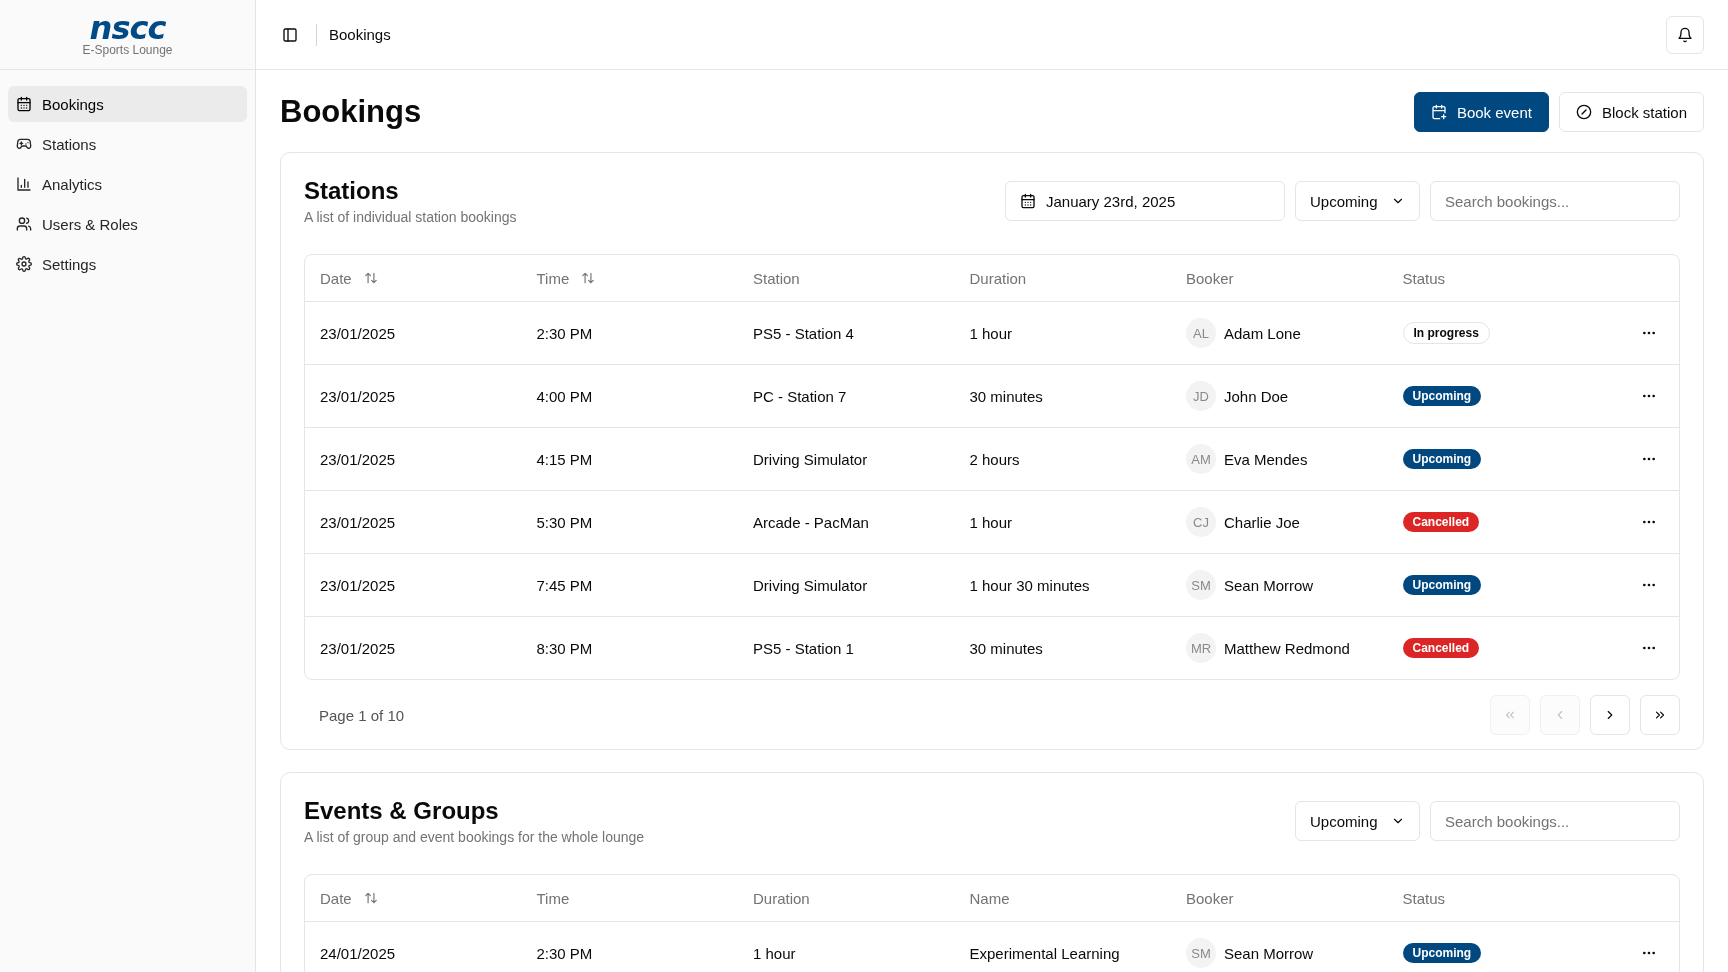 Image resolution: width=1728 pixels, height=972 pixels. Describe the element at coordinates (1044, 953) in the screenshot. I see `table-cell: Experimental Learning` at that location.